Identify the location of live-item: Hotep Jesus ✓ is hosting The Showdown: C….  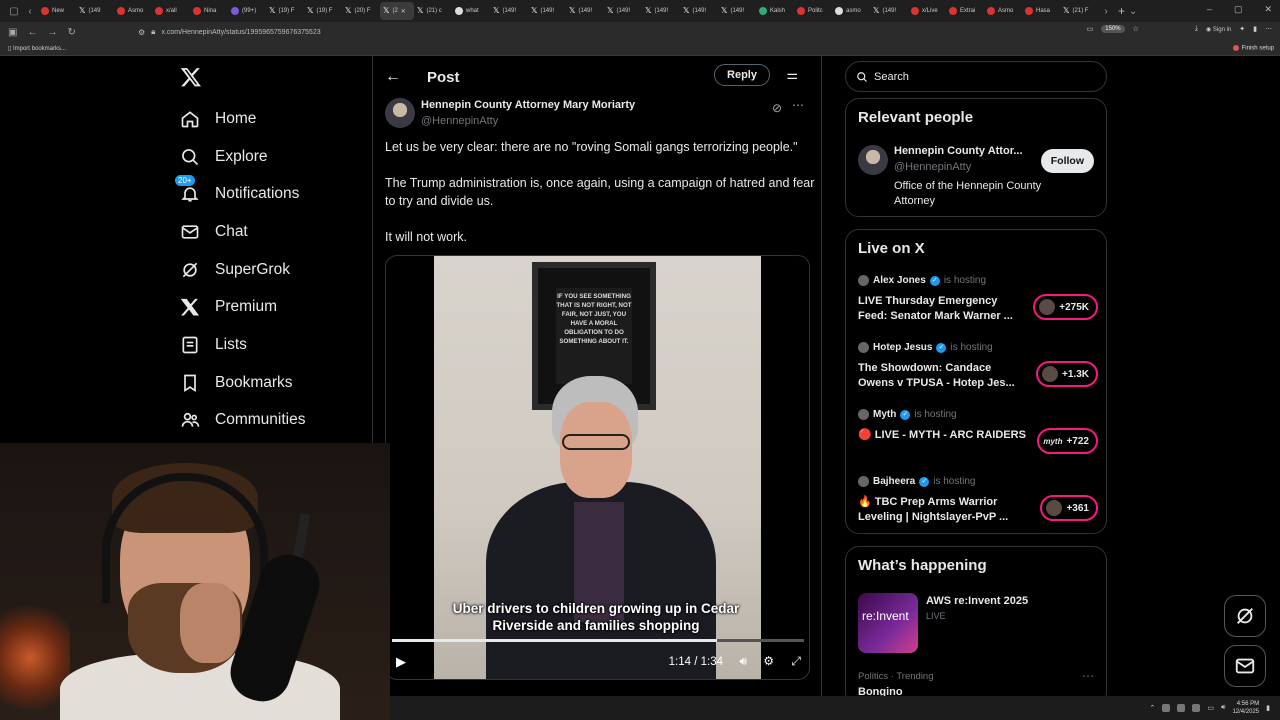
(978, 372).